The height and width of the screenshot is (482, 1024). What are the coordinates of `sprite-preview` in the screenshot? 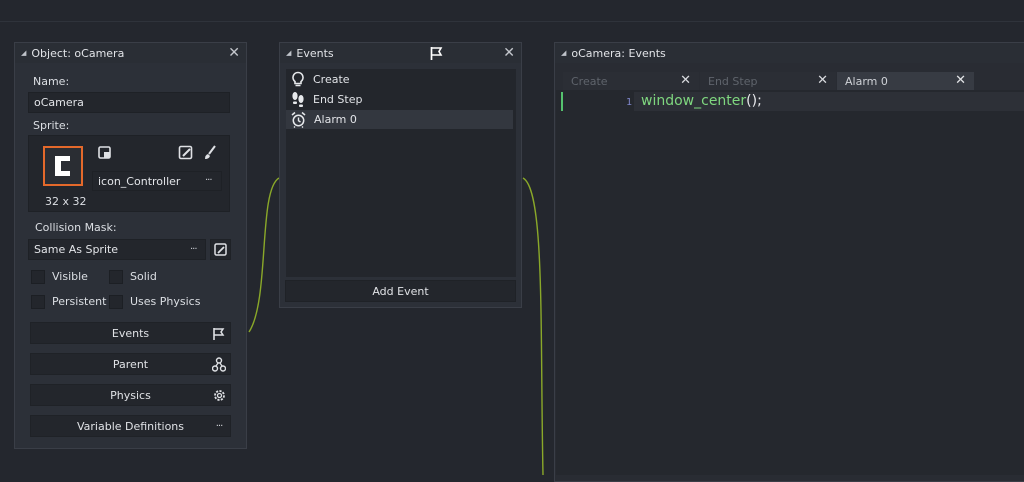 It's located at (63, 166).